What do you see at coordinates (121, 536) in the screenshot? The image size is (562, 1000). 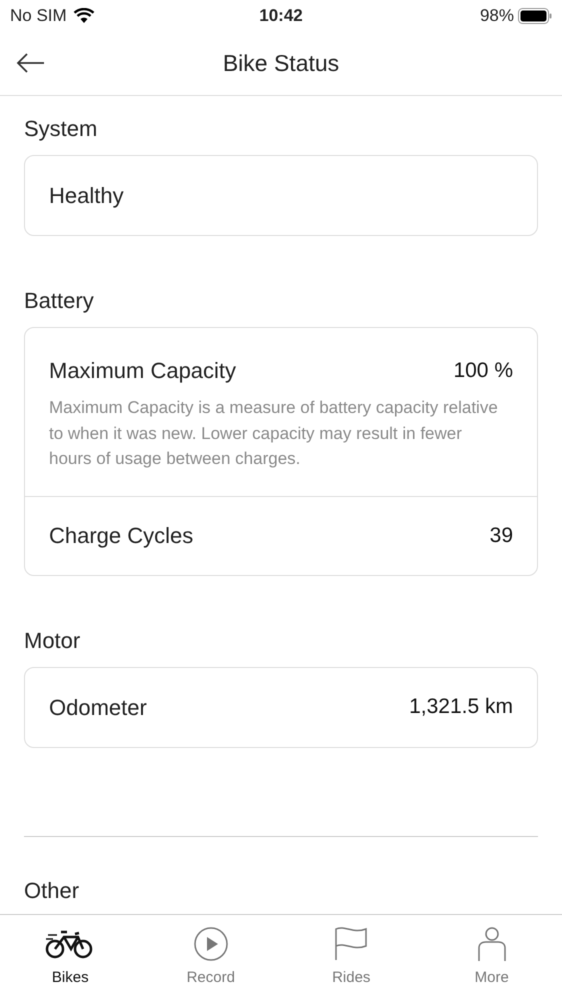 I see `row-label: Charge Cycles` at bounding box center [121, 536].